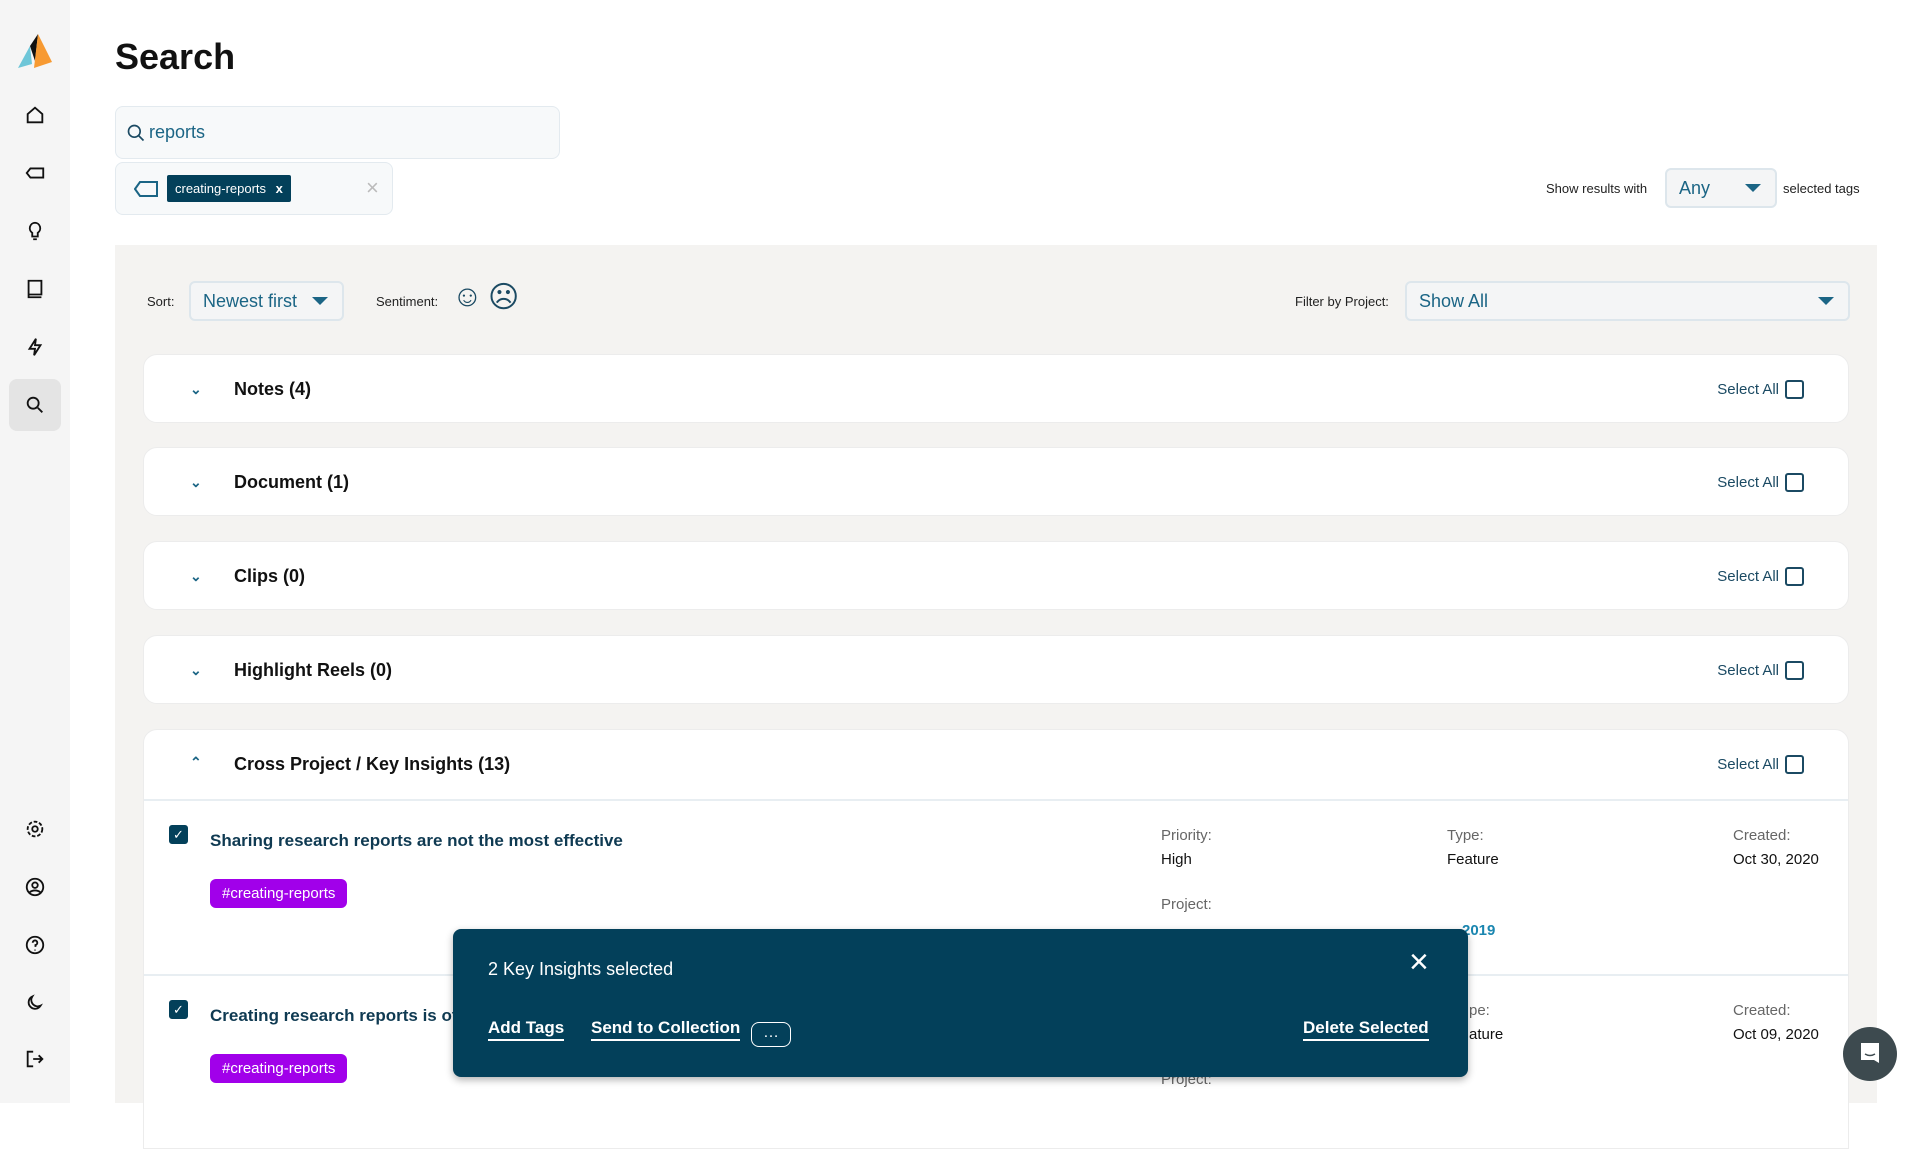 This screenshot has width=1920, height=1154. I want to click on sidebar-item-help, so click(35, 945).